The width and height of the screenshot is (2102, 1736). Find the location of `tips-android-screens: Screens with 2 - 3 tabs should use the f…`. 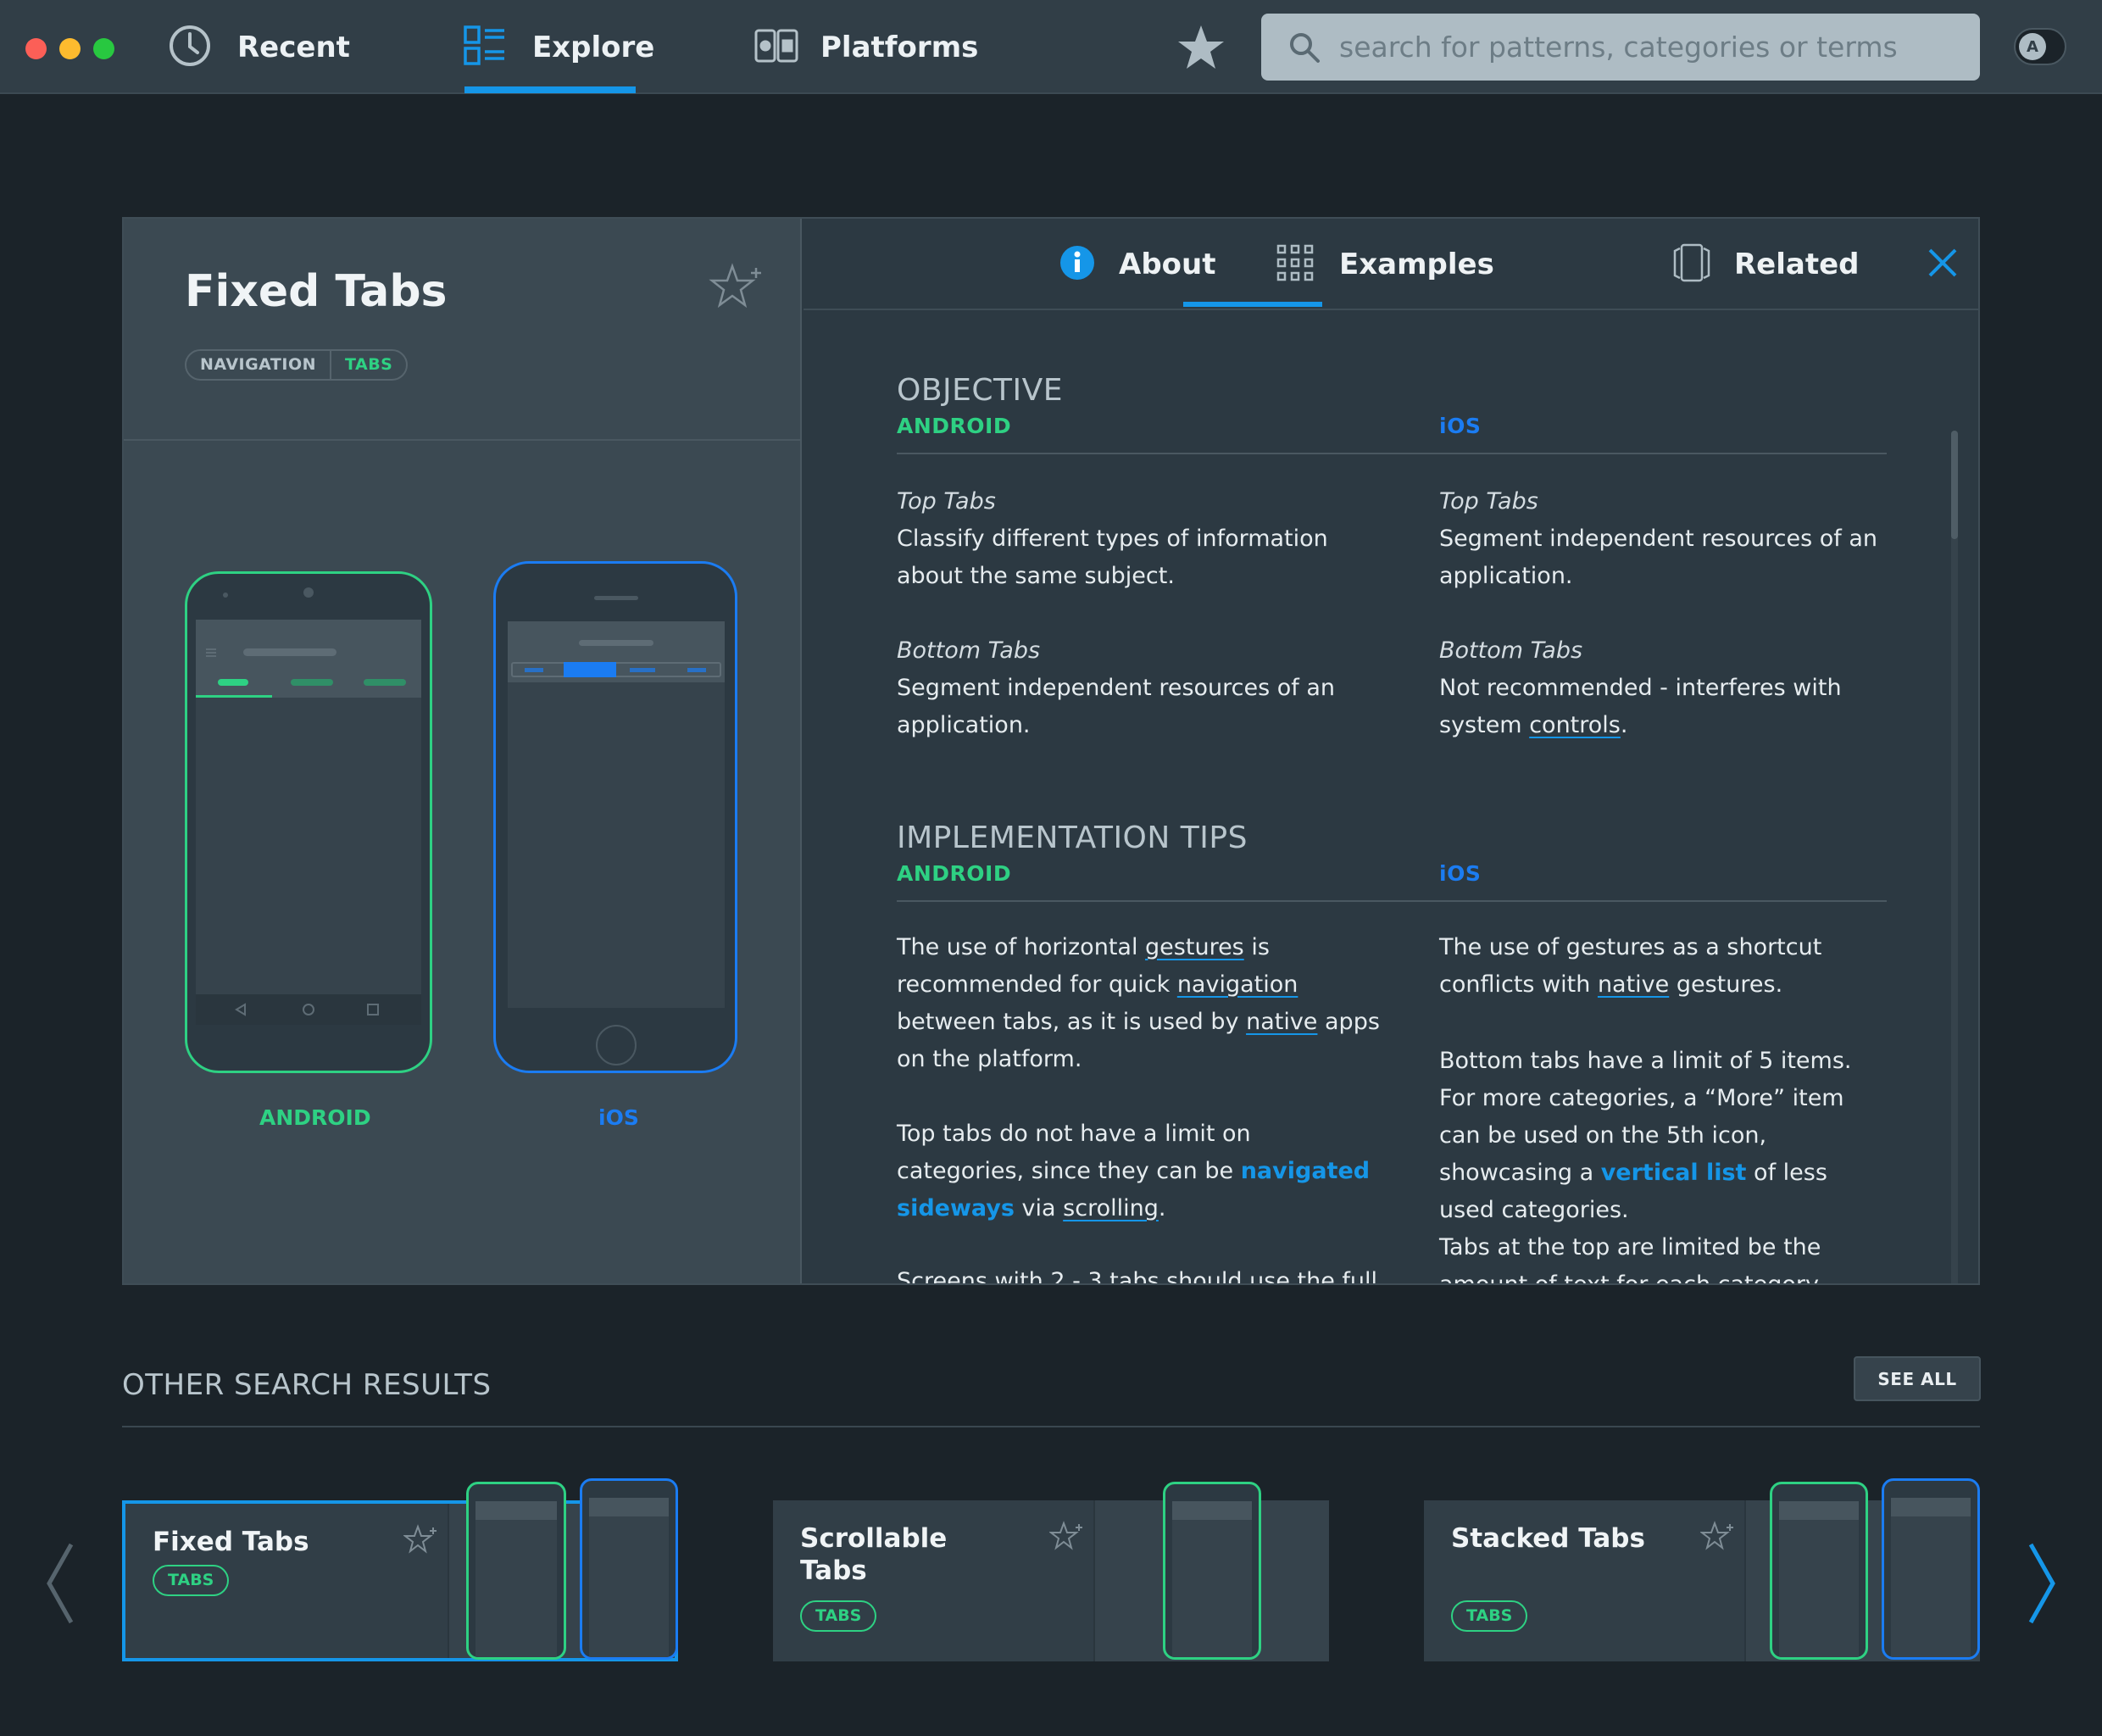

tips-android-screens: Screens with 2 - 3 tabs should use the f… is located at coordinates (1137, 1275).